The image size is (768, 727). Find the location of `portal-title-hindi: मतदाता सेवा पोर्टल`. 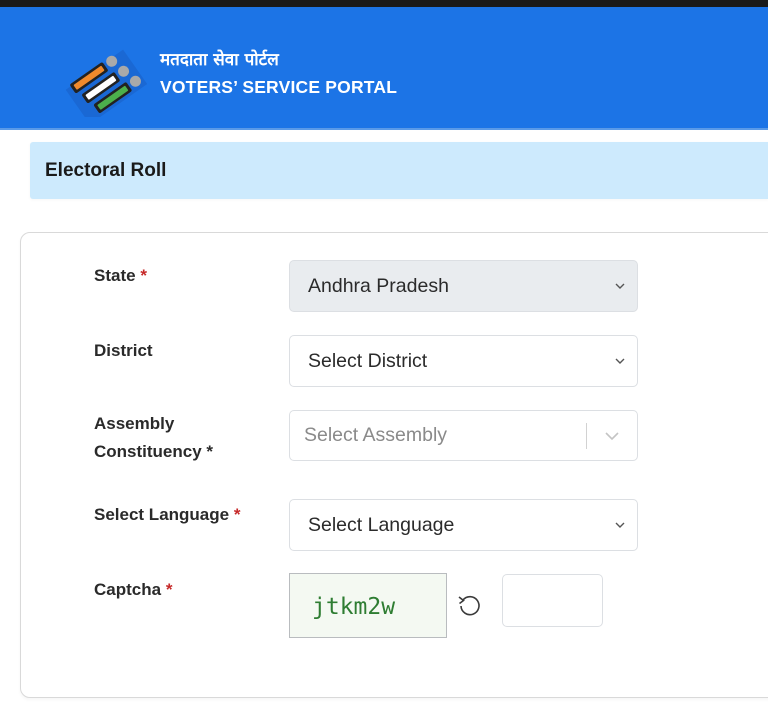

portal-title-hindi: मतदाता सेवा पोर्टल is located at coordinates (219, 60).